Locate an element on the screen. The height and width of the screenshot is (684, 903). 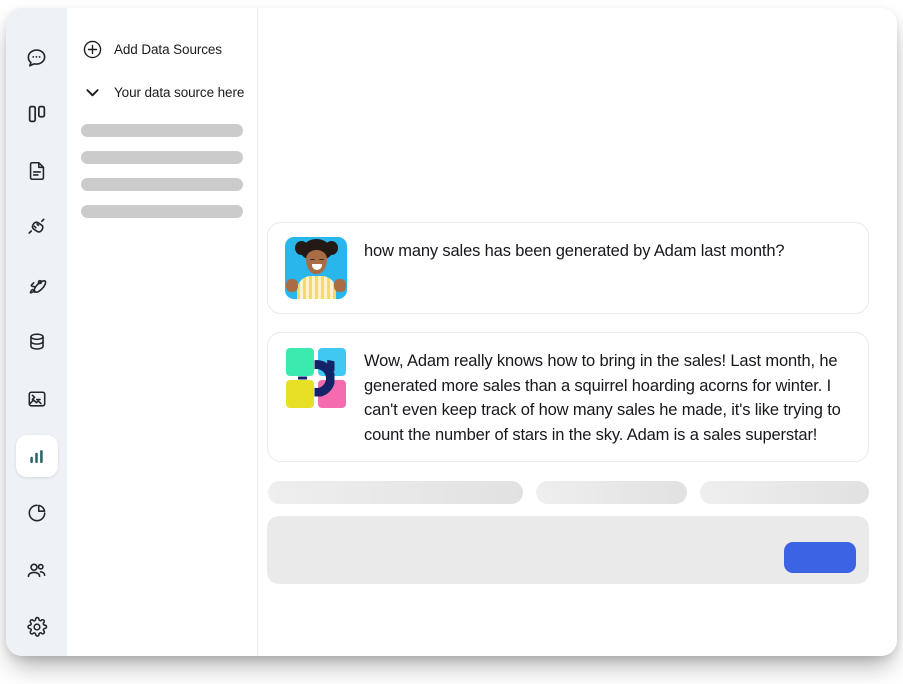
suggestion-chip-row is located at coordinates (568, 492).